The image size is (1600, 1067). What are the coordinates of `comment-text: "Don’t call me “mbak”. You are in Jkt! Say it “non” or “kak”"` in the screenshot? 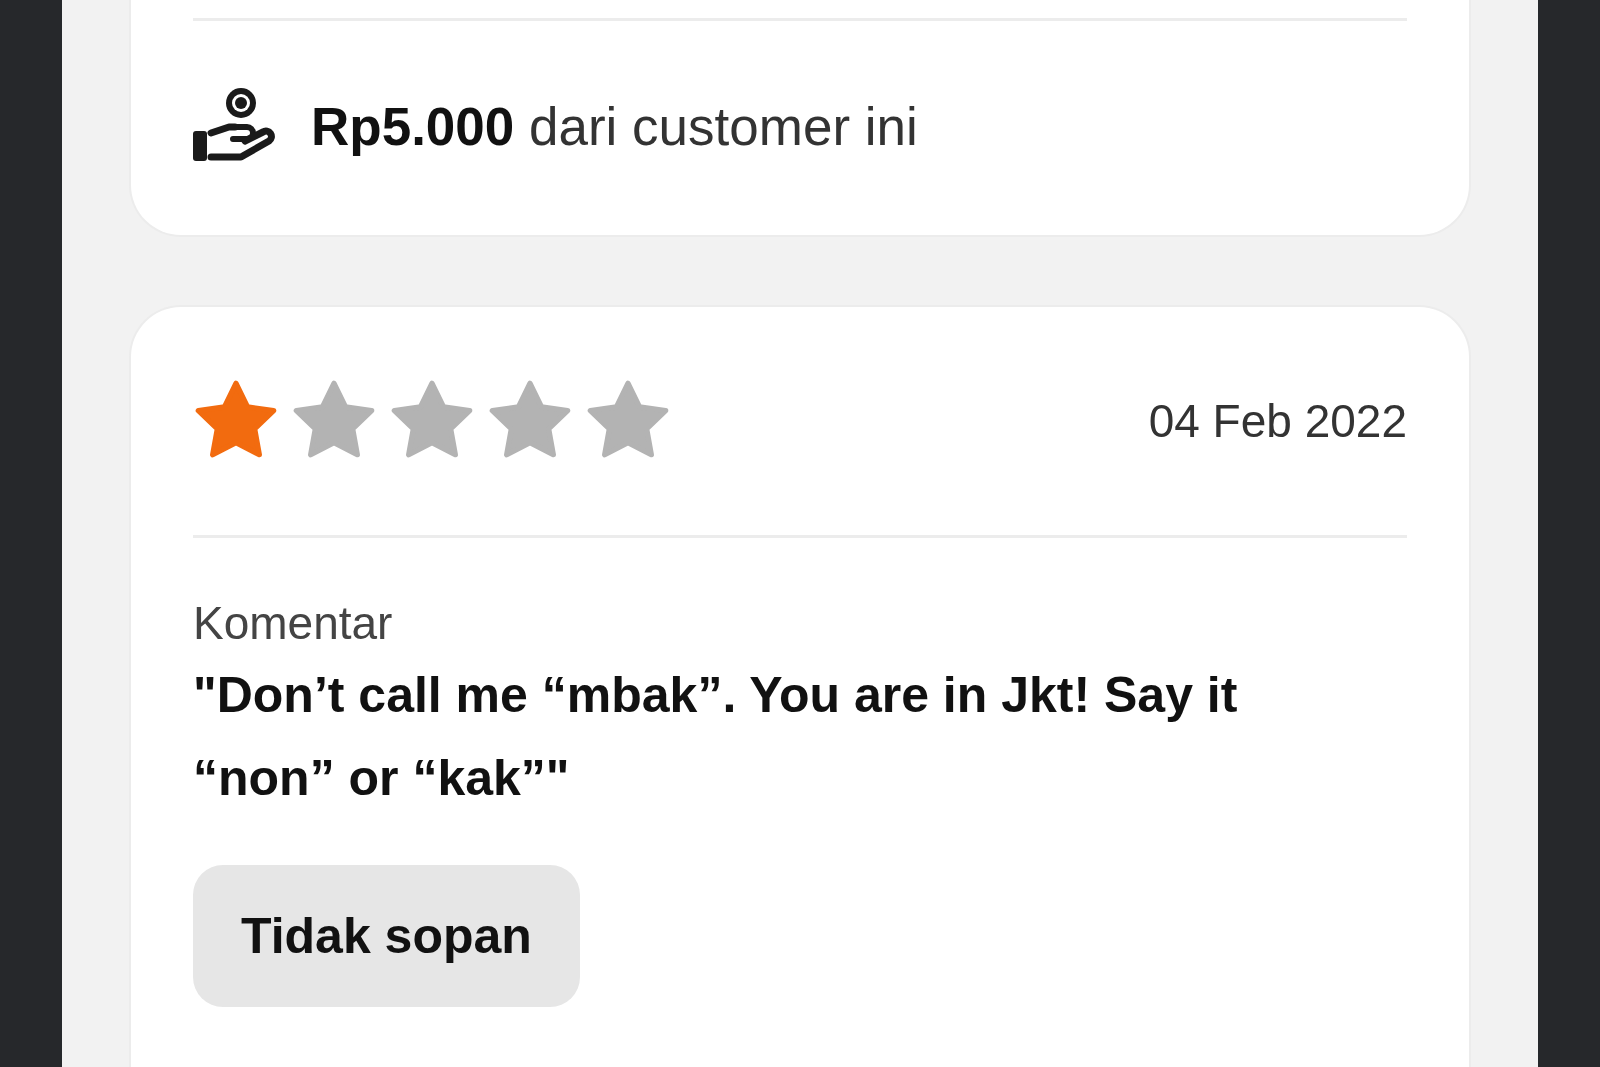 It's located at (716, 737).